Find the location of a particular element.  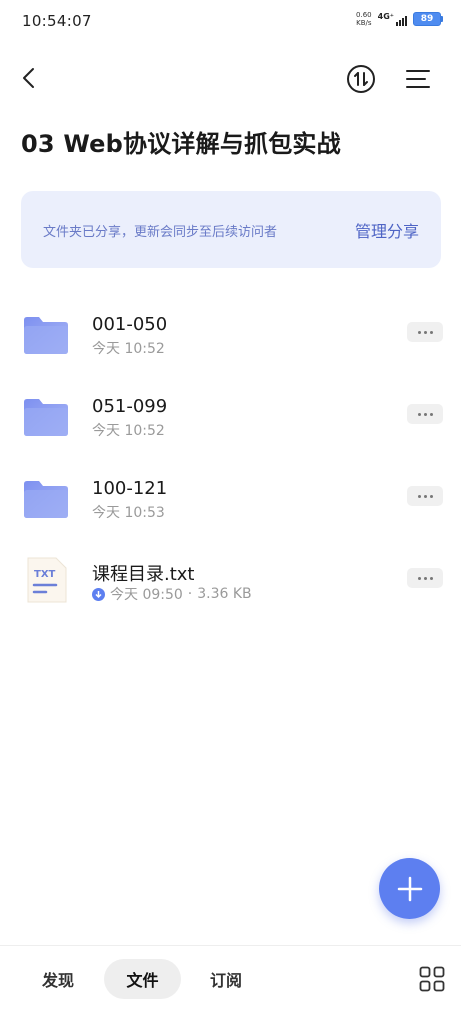

page-title: 03 Web协议详解与抓包实战 is located at coordinates (181, 144).